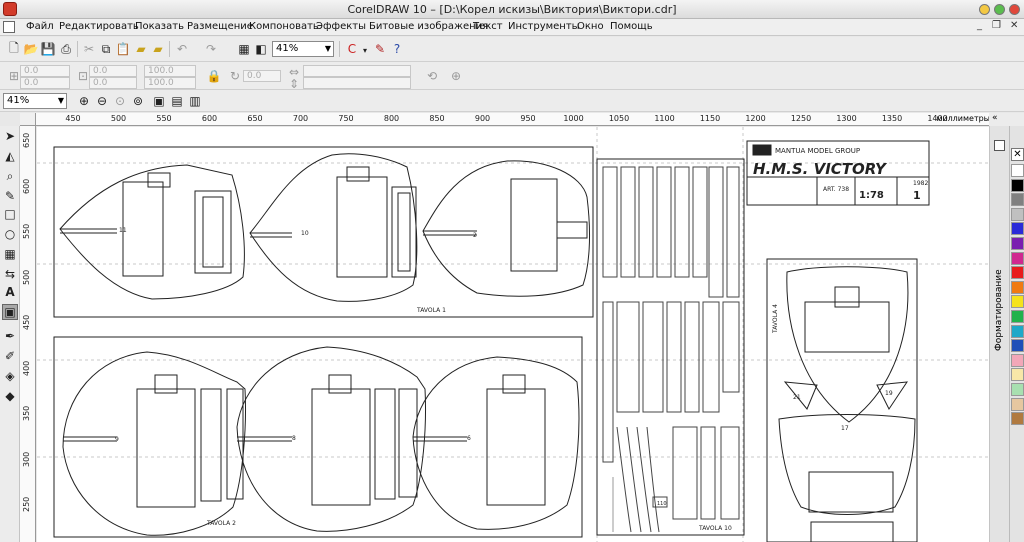 The width and height of the screenshot is (1024, 542). Describe the element at coordinates (357, 83) in the screenshot. I see `node-y-field` at that location.